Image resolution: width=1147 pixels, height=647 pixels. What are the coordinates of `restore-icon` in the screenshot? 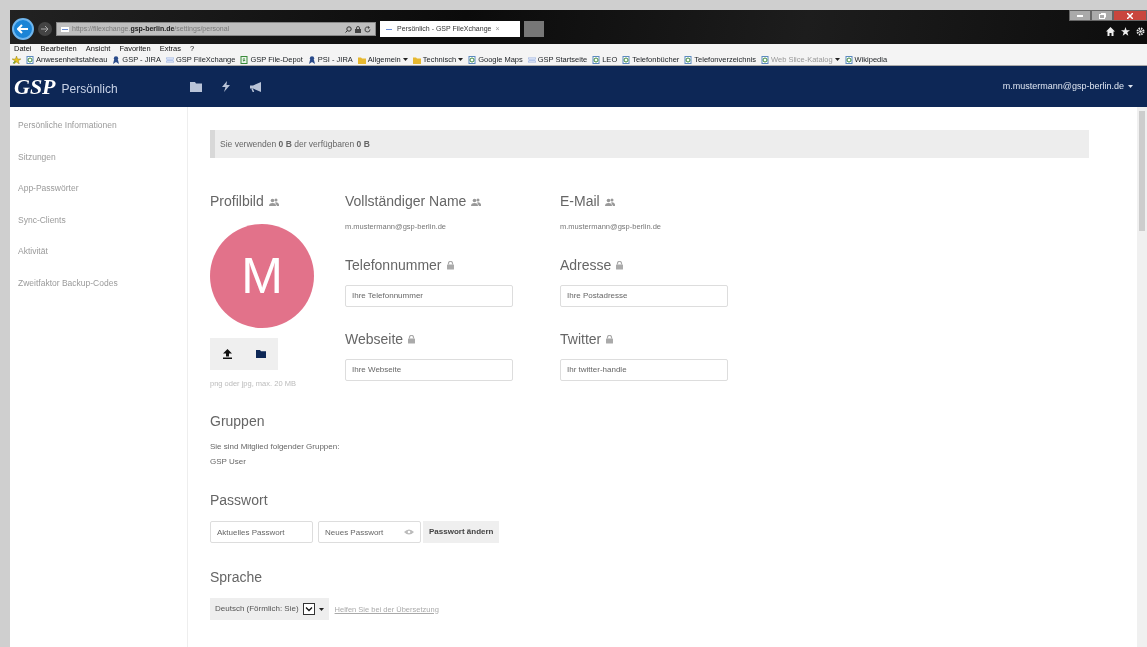 It's located at (1102, 15).